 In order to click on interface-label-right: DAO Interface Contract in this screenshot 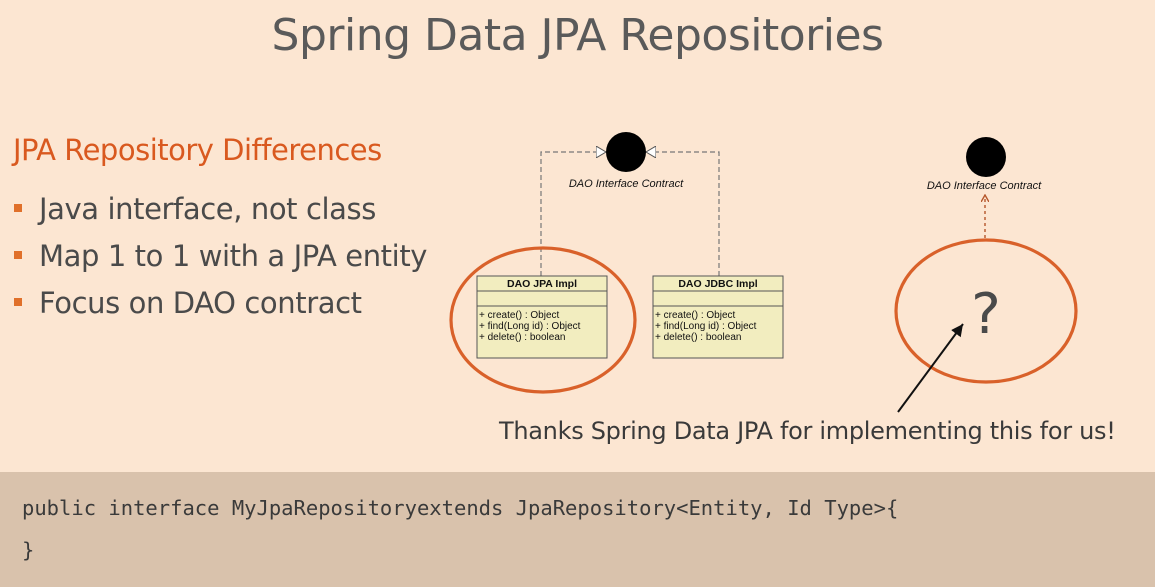, I will do `click(984, 186)`.